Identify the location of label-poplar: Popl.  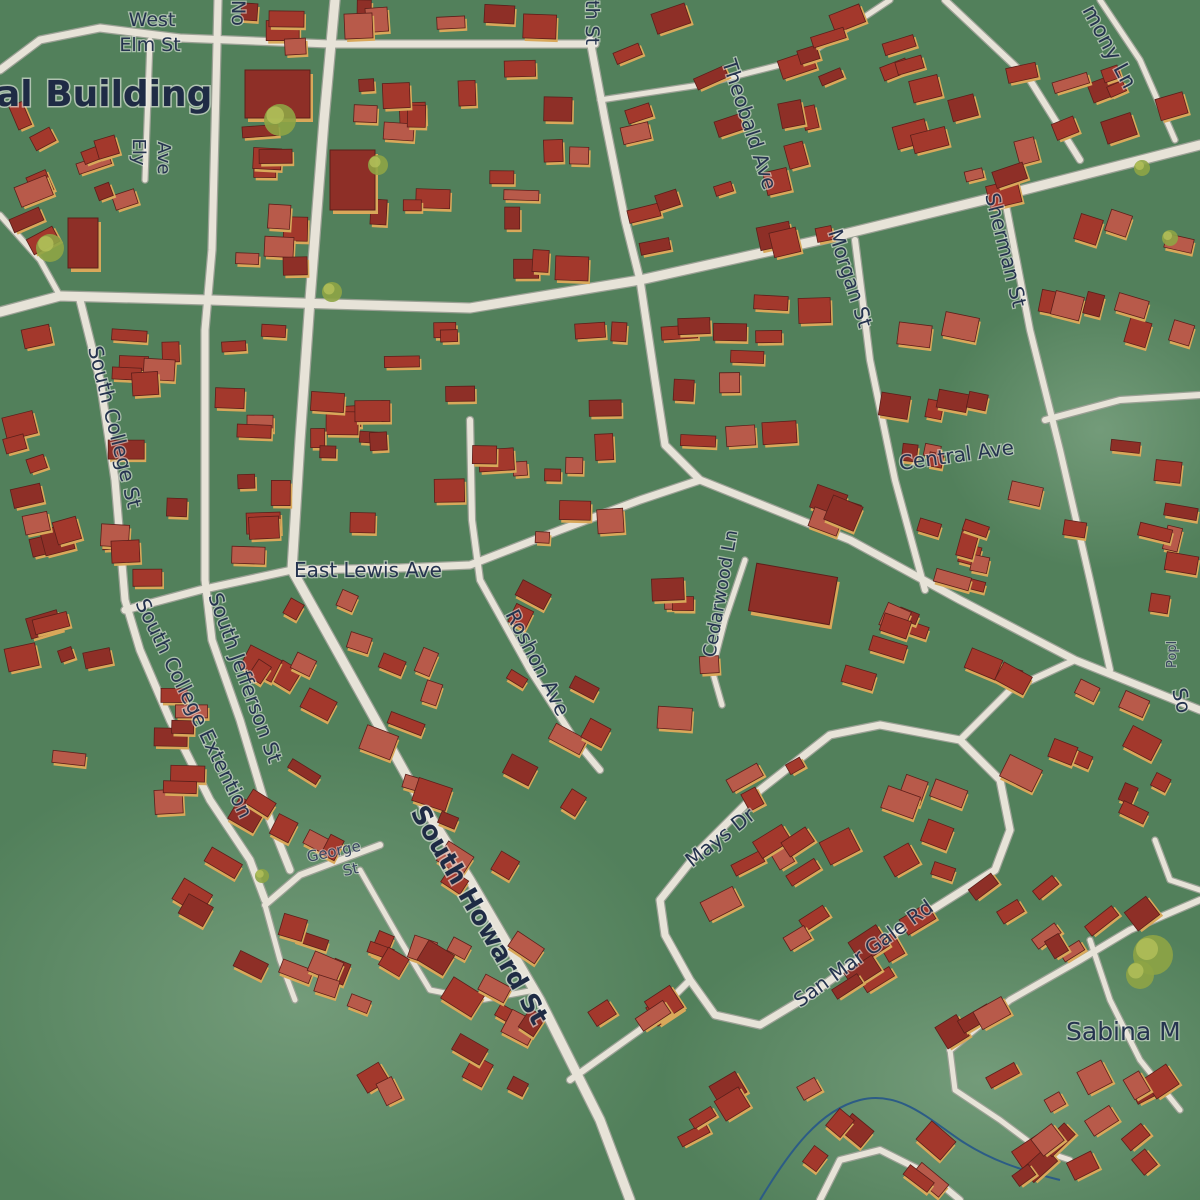
(1172, 654).